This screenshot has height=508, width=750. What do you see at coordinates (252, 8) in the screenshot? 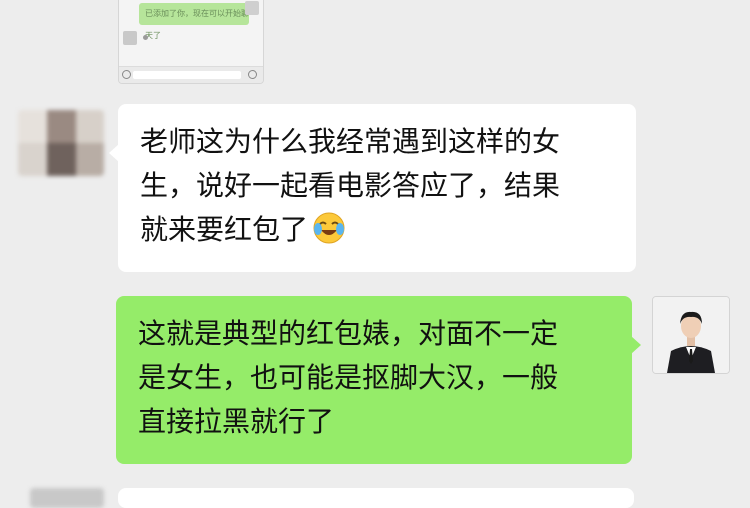
I see `quoted-avatar-right` at bounding box center [252, 8].